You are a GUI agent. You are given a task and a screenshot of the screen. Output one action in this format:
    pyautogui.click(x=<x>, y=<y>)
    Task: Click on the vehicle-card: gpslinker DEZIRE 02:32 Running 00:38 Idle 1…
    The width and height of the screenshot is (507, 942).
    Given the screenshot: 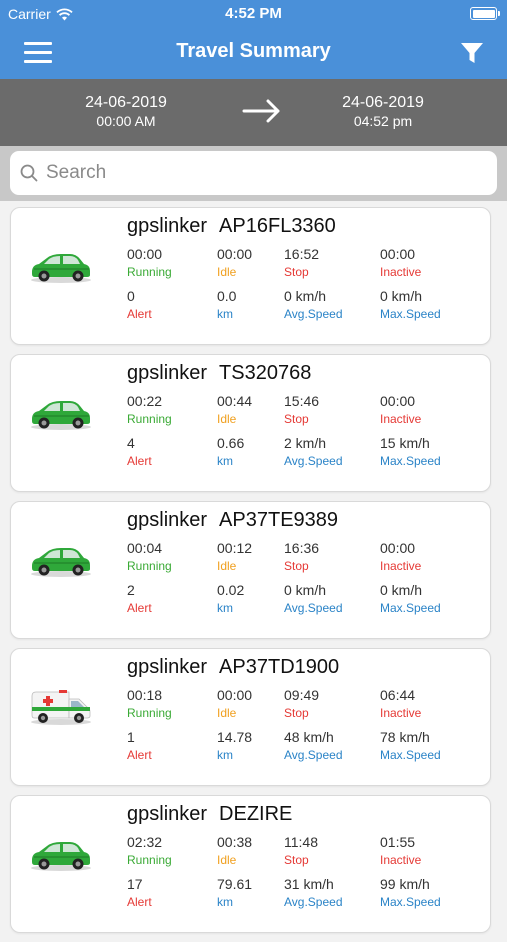 What is the action you would take?
    pyautogui.click(x=250, y=864)
    